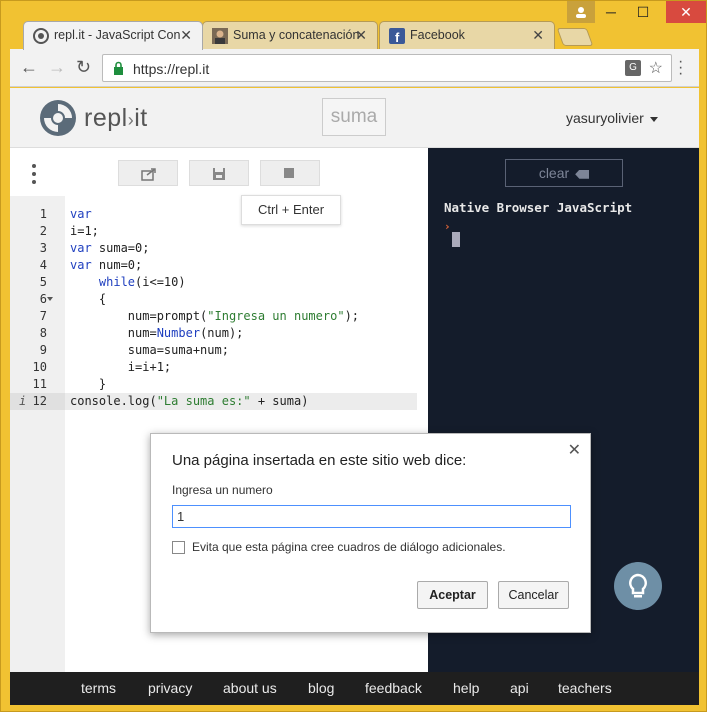 This screenshot has height=712, width=707. I want to click on code-token: i=i+1;, so click(121, 367).